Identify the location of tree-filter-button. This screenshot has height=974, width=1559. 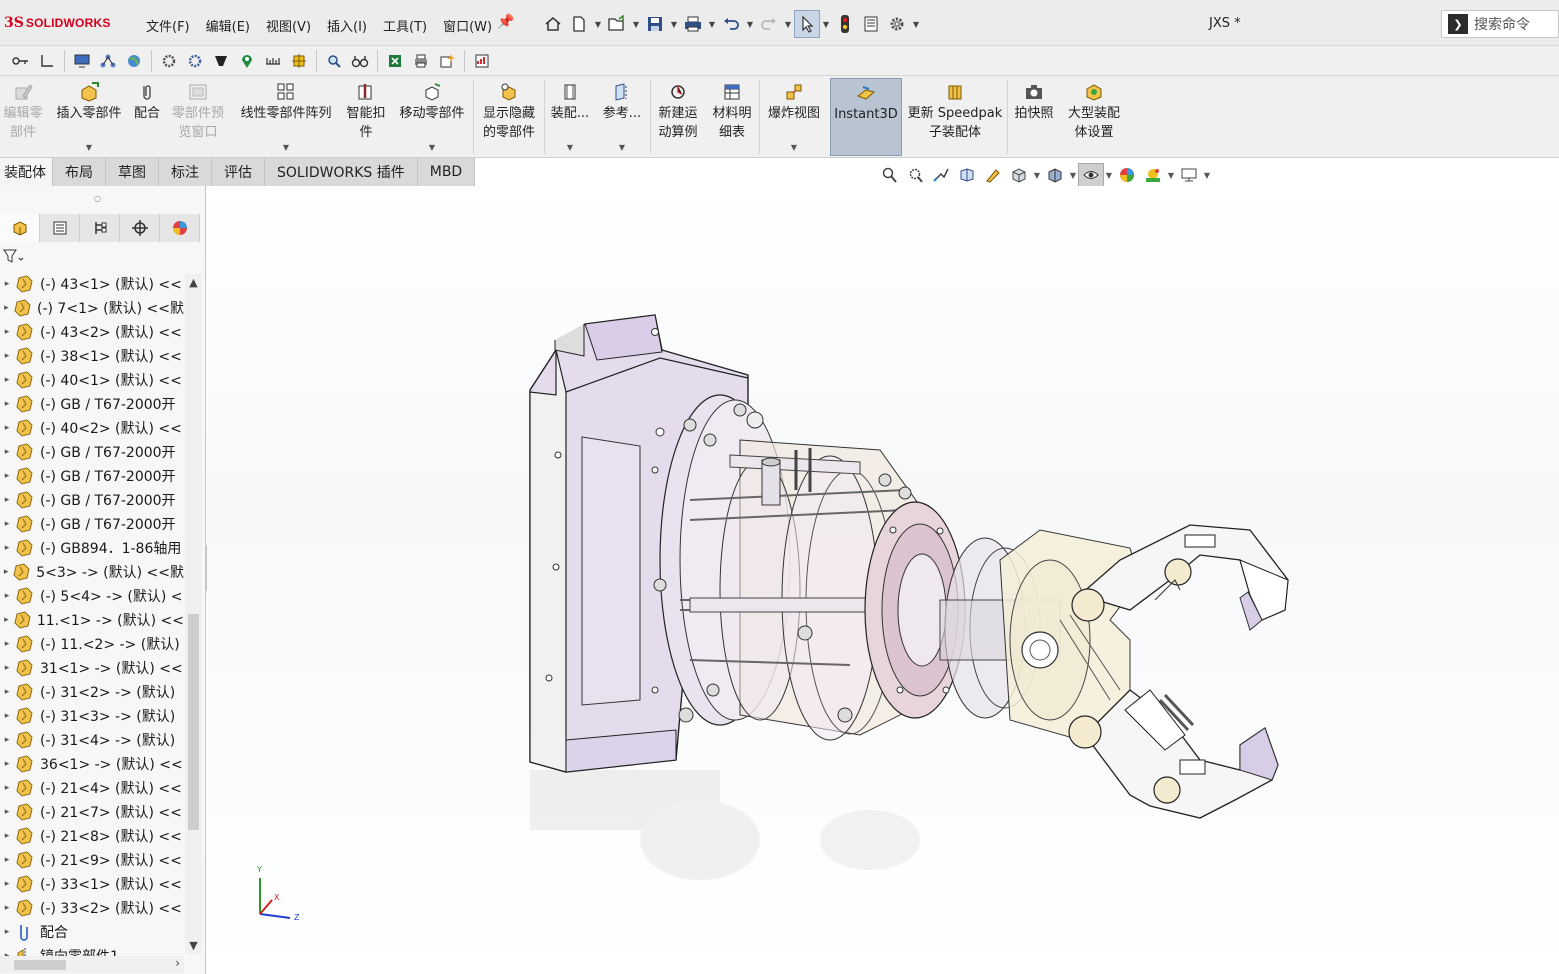
(13, 258).